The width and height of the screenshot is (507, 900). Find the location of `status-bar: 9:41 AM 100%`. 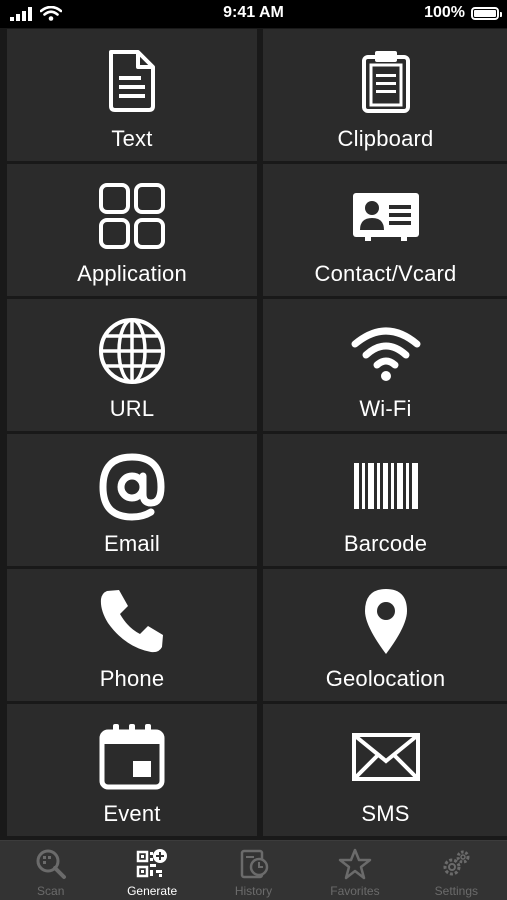

status-bar: 9:41 AM 100% is located at coordinates (253, 14).